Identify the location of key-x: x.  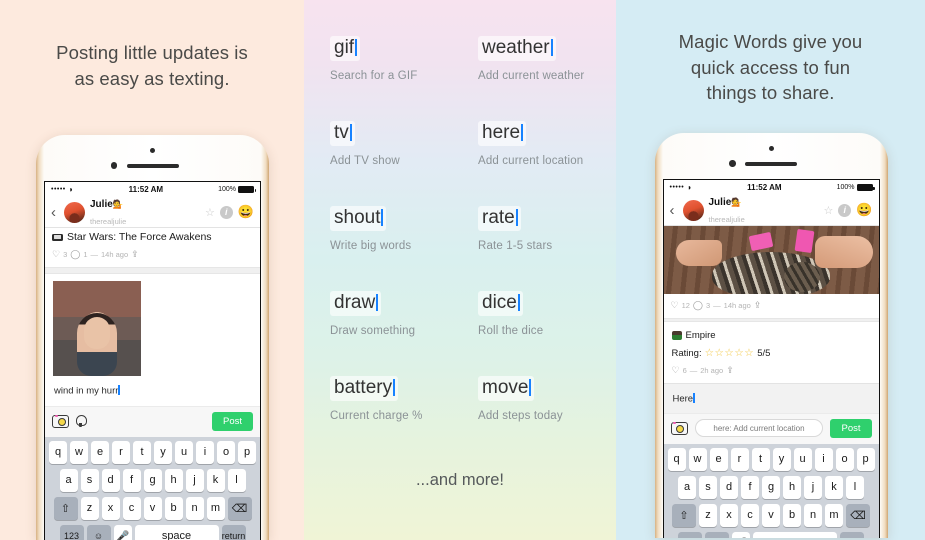
(110, 508).